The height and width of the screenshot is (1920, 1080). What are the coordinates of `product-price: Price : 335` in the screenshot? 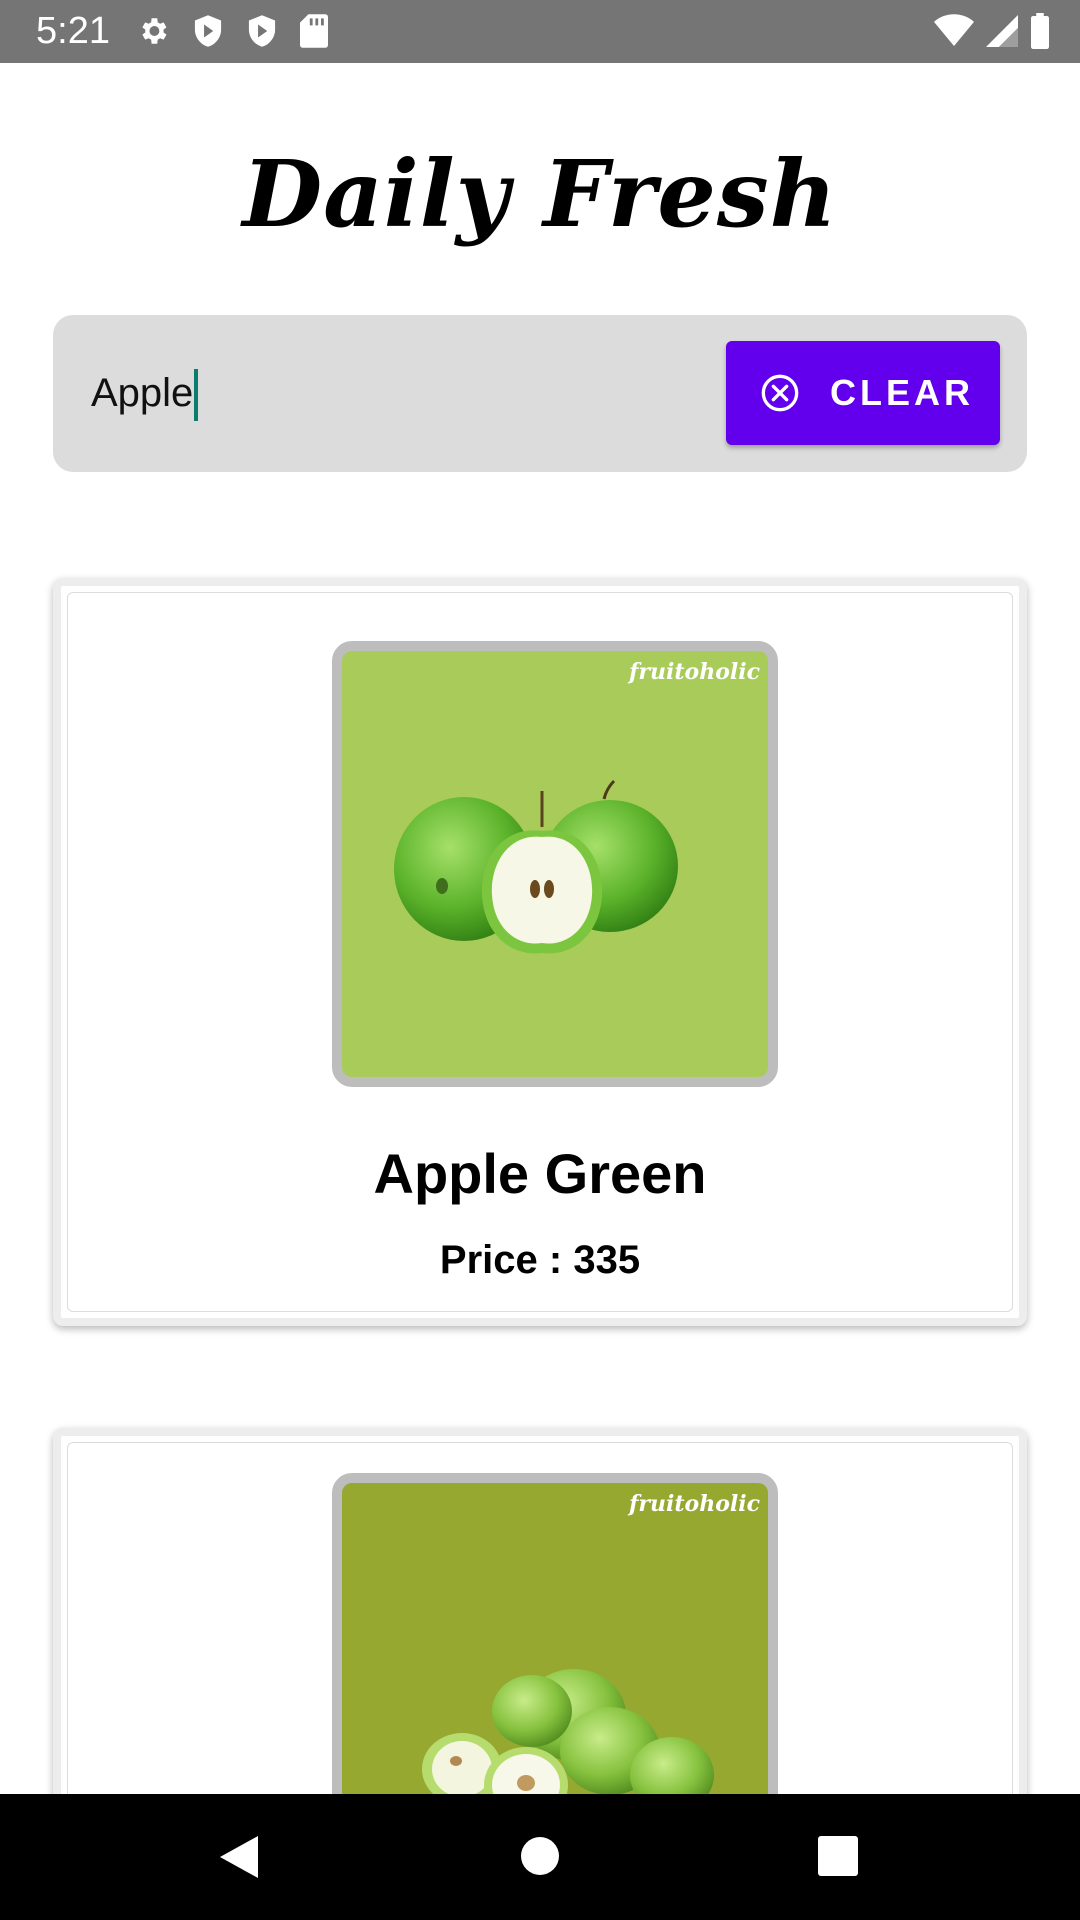 It's located at (540, 1260).